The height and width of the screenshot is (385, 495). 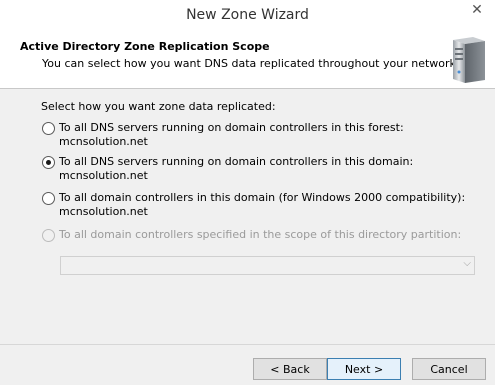 What do you see at coordinates (145, 46) in the screenshot?
I see `page-title: Active Directory Zone Replication Scope` at bounding box center [145, 46].